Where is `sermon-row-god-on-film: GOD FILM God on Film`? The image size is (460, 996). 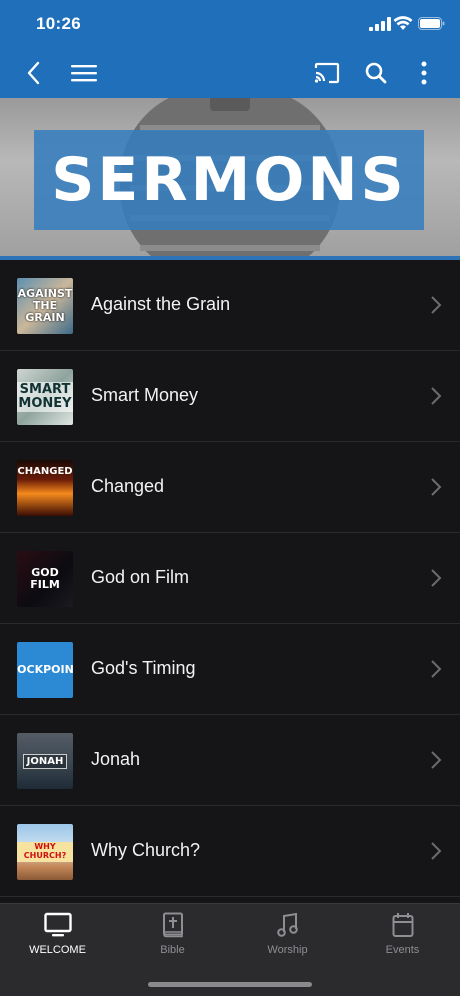 sermon-row-god-on-film: GOD FILM God on Film is located at coordinates (230, 578).